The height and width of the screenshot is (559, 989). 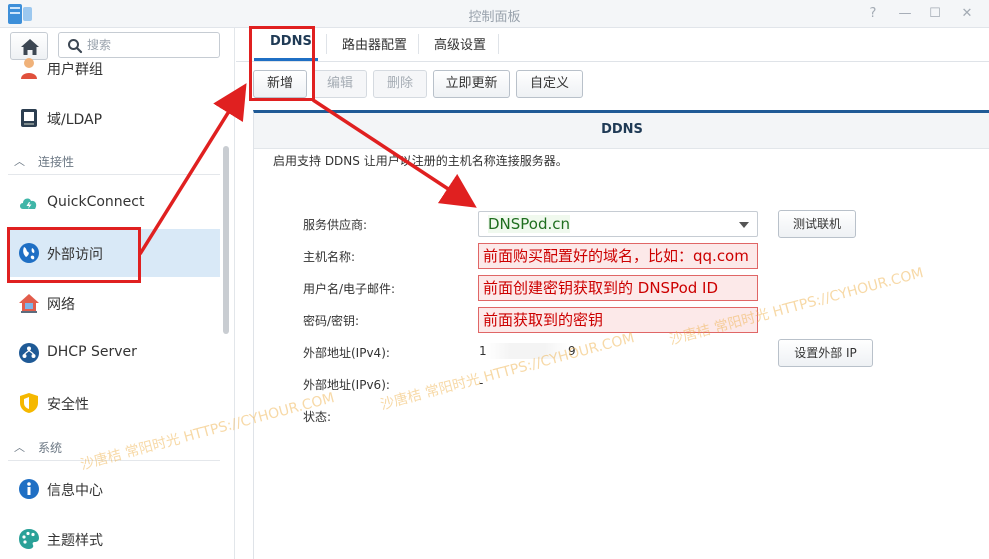 I want to click on set-external-ip-button: 设置外部 IP, so click(x=825, y=353).